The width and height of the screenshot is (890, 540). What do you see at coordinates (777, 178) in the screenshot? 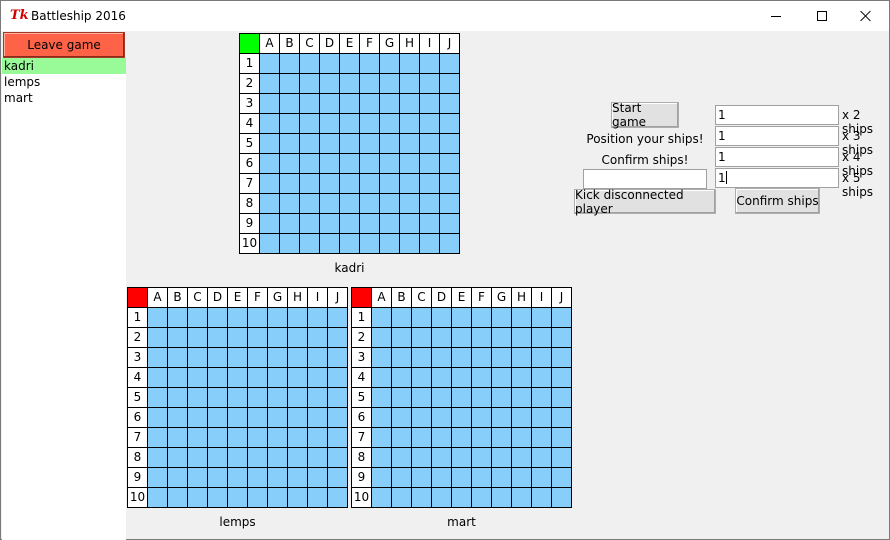
I see `ship-count-input-5: 1` at bounding box center [777, 178].